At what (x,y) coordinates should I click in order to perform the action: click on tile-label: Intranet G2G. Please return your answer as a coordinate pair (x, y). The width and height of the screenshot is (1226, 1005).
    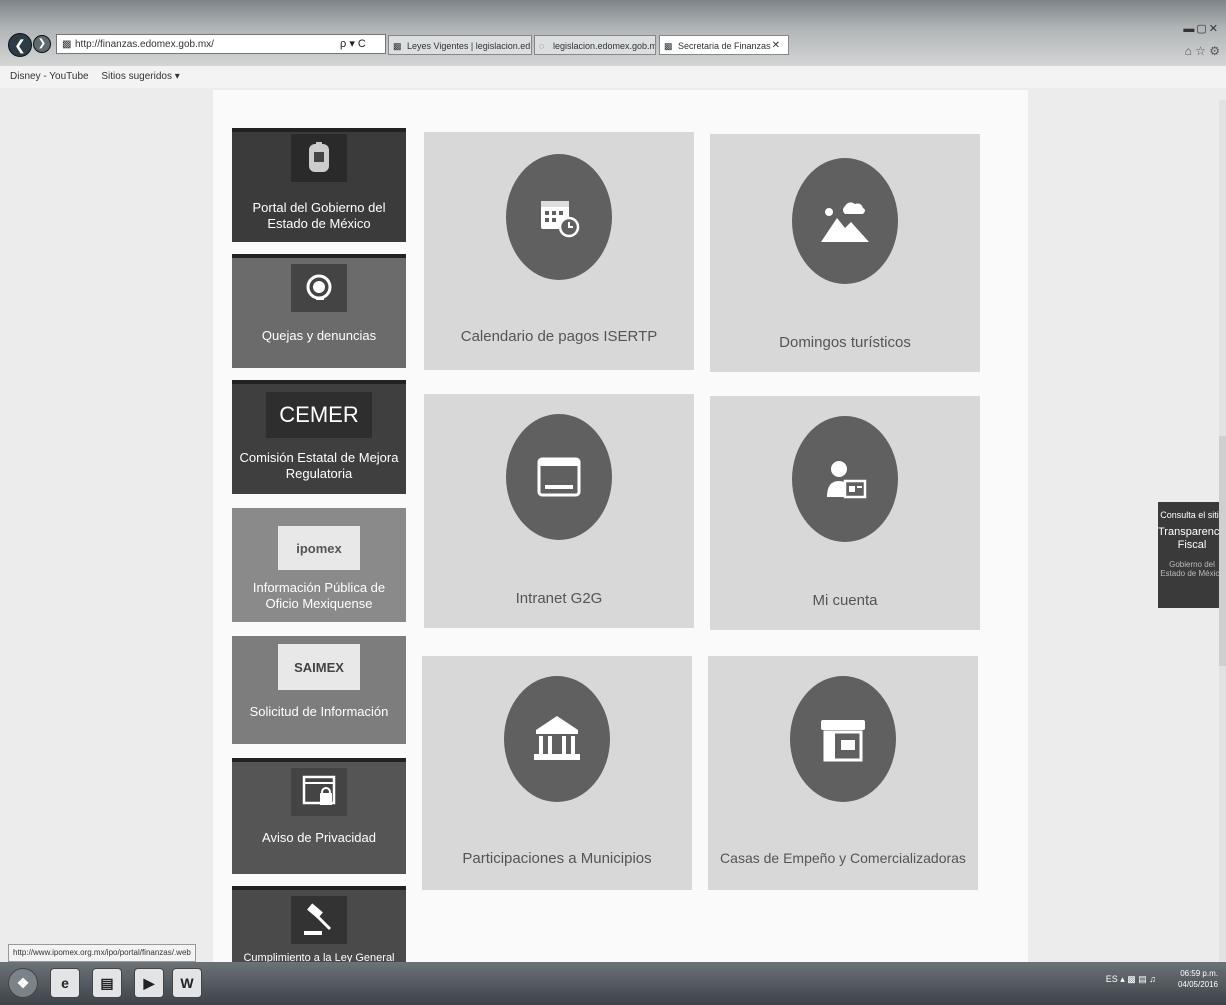
    Looking at the image, I should click on (559, 598).